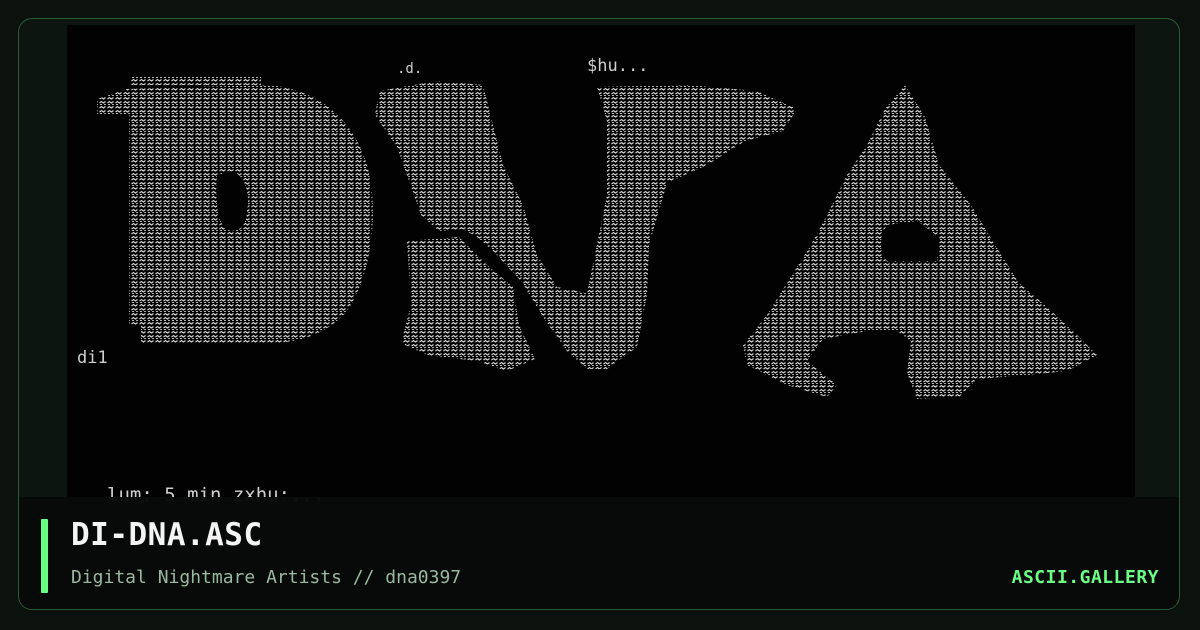 This screenshot has height=630, width=1200. Describe the element at coordinates (266, 577) in the screenshot. I see `file-subtitle: Digital Nightmare Artists // dna0397` at that location.